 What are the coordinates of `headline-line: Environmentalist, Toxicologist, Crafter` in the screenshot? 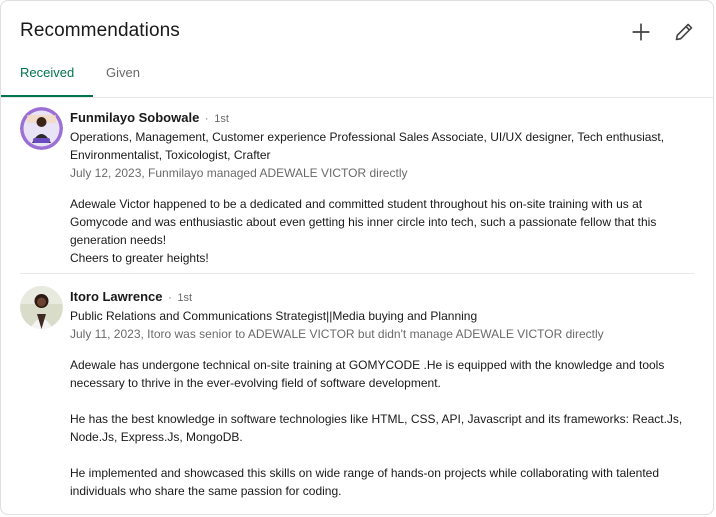 It's located at (170, 155).